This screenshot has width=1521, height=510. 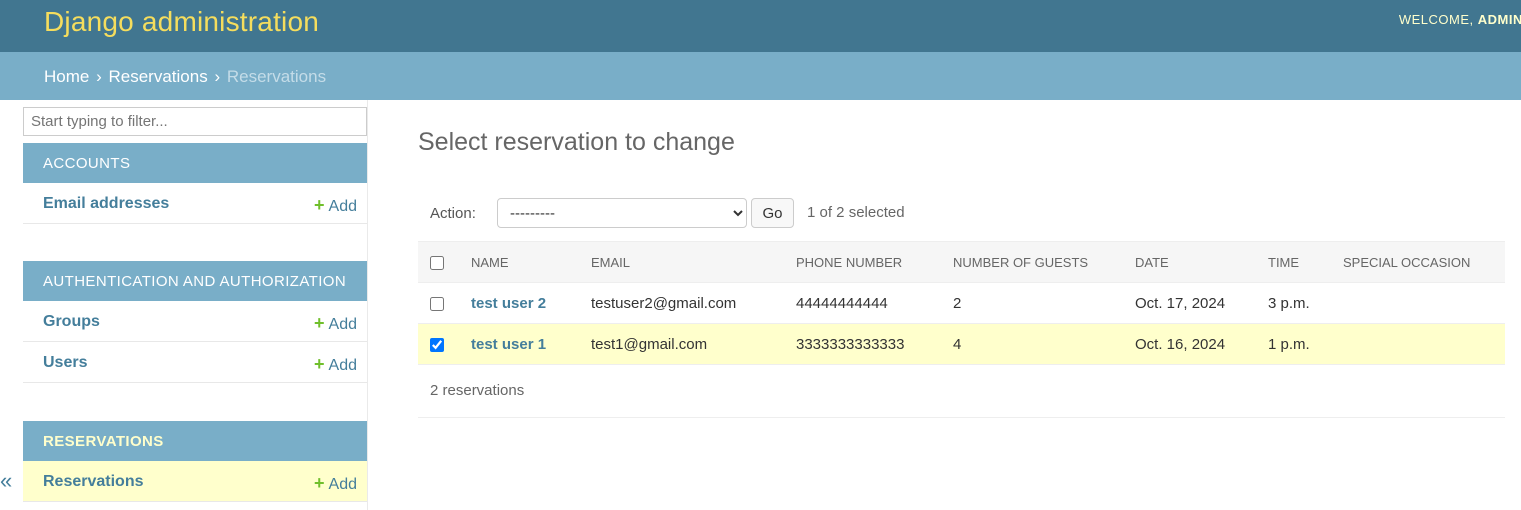 I want to click on guests-cell: 2, so click(x=1044, y=303).